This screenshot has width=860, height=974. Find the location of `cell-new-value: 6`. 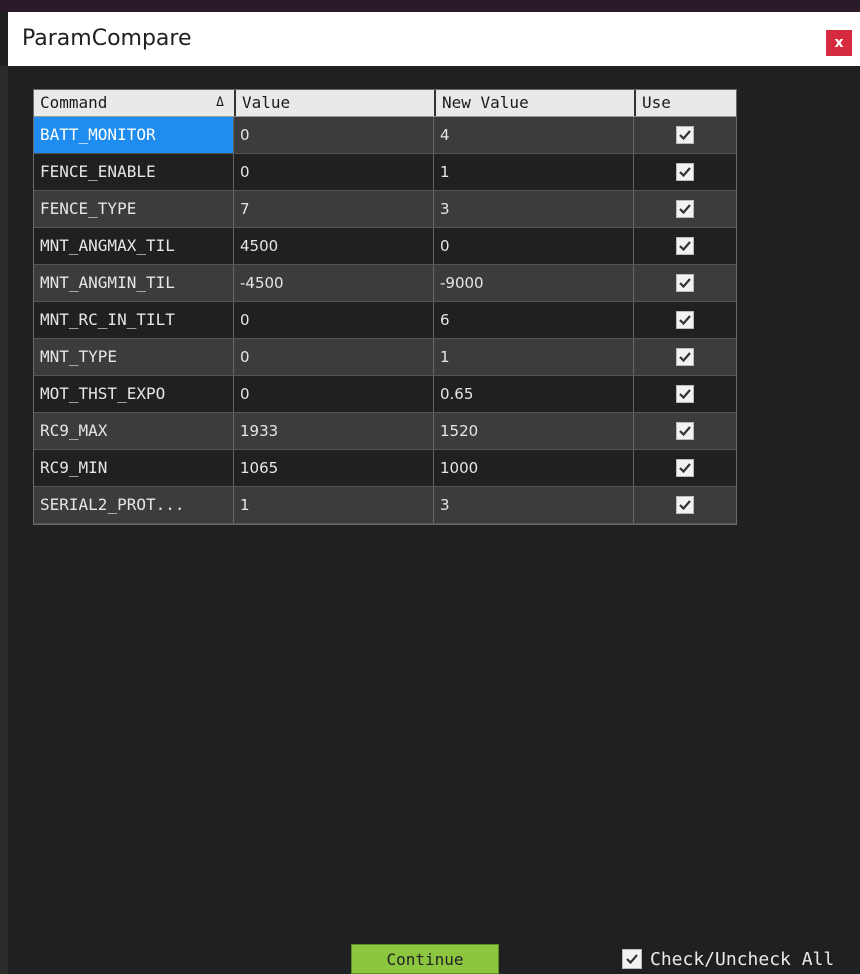

cell-new-value: 6 is located at coordinates (534, 320).